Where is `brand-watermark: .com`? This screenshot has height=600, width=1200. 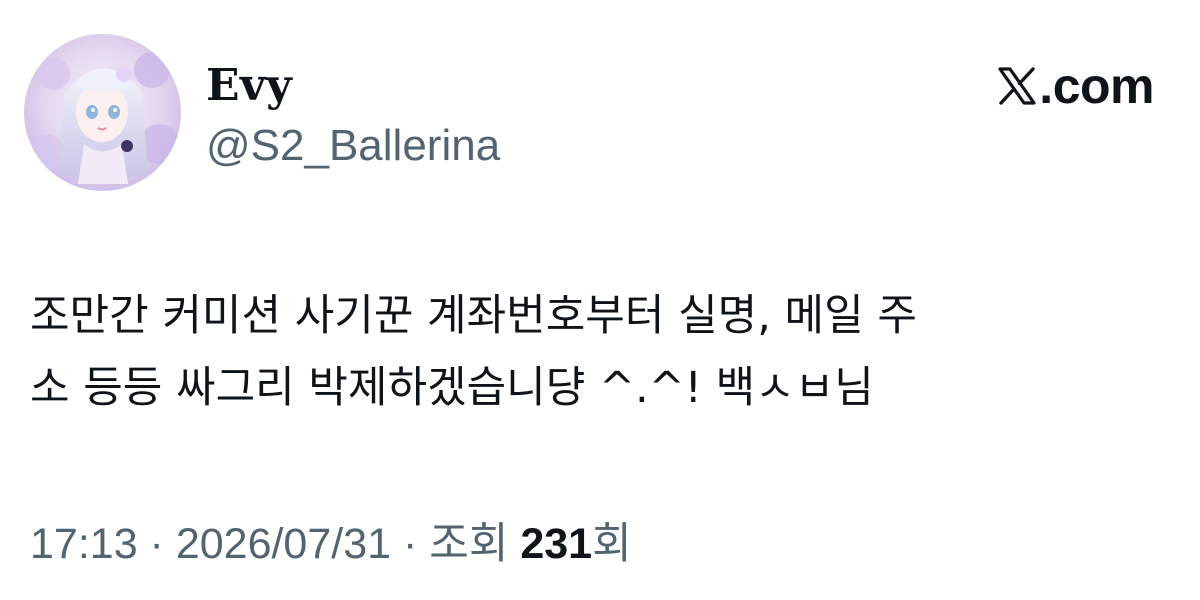
brand-watermark: .com is located at coordinates (1075, 86).